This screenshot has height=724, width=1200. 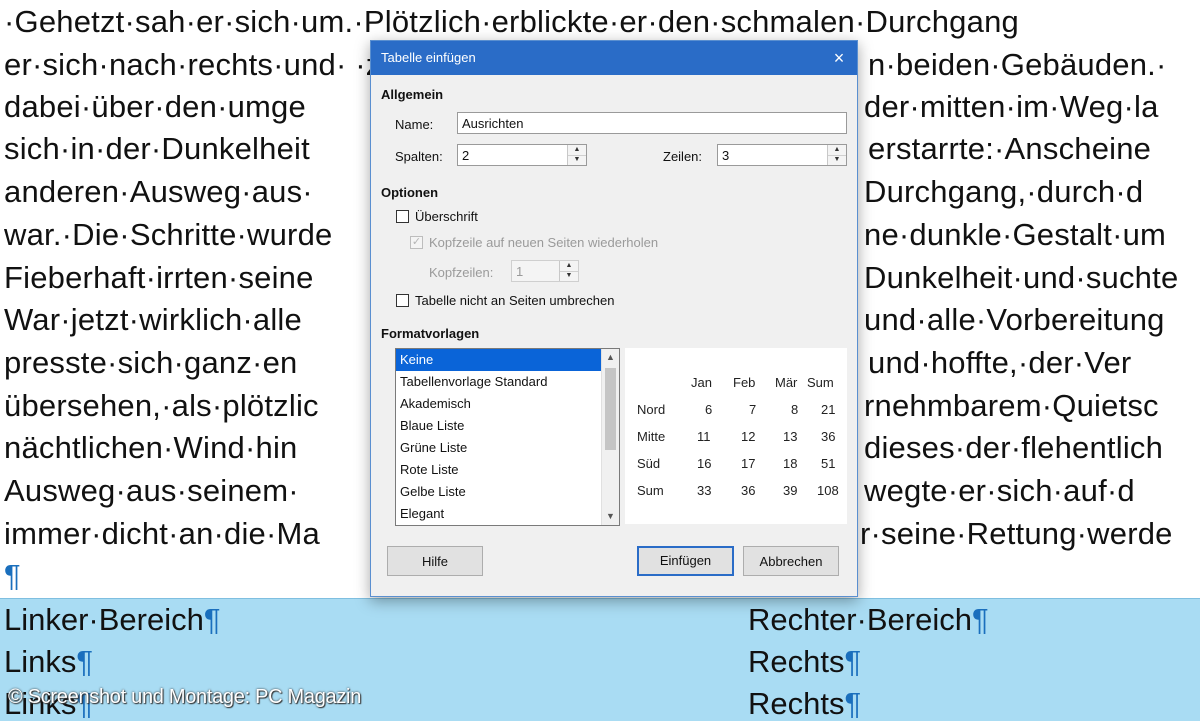 What do you see at coordinates (610, 357) in the screenshot?
I see `scroll-up-icon: ▲` at bounding box center [610, 357].